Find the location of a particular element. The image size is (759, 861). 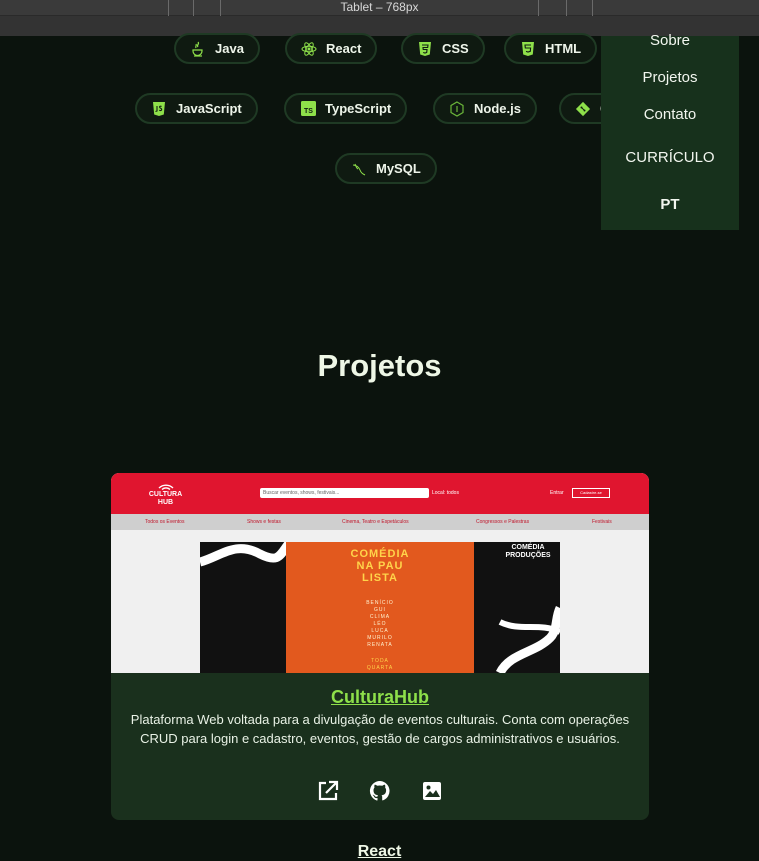

image-icon is located at coordinates (432, 791).